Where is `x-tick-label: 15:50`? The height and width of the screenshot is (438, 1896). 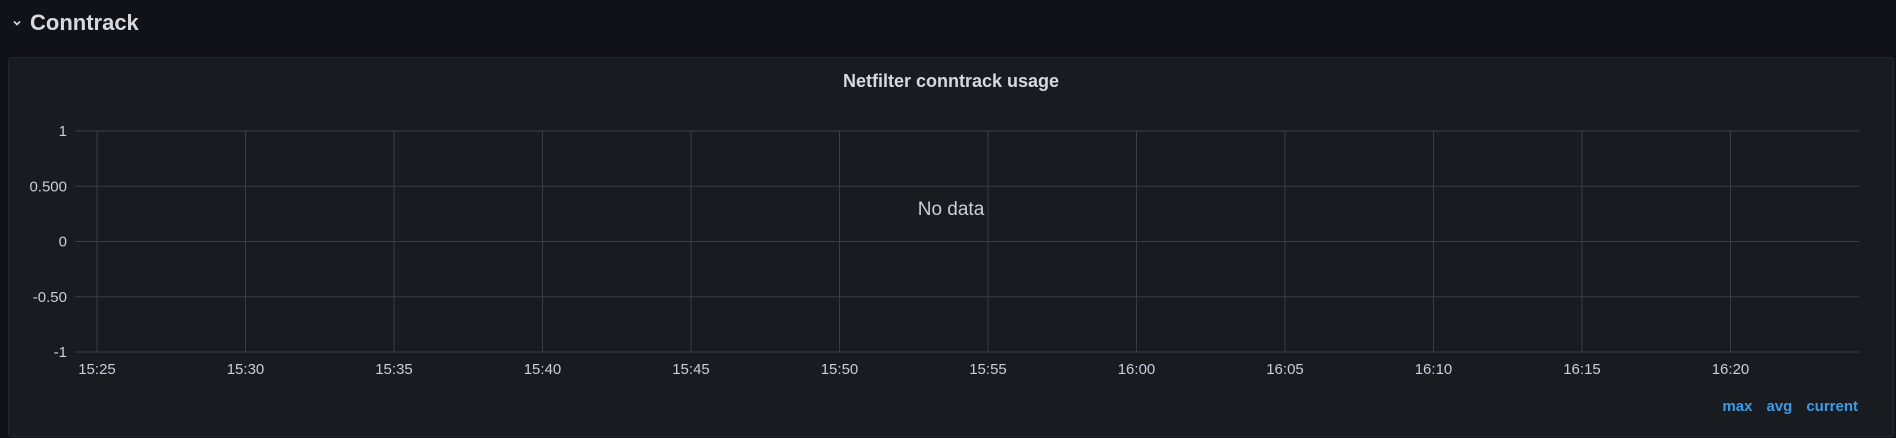
x-tick-label: 15:50 is located at coordinates (840, 369).